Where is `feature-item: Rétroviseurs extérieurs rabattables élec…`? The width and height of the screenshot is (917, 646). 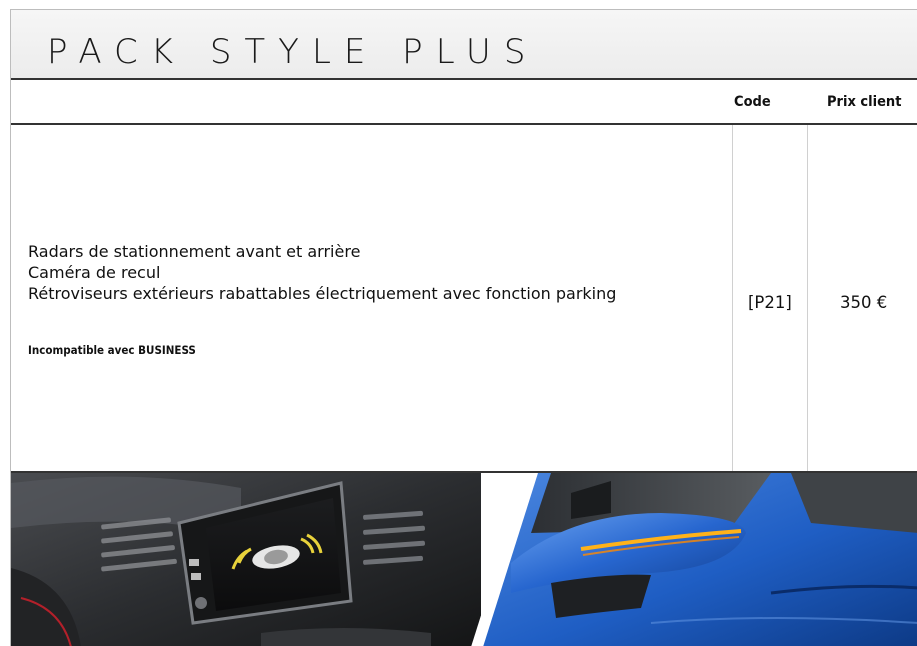 feature-item: Rétroviseurs extérieurs rabattables élec… is located at coordinates (322, 293).